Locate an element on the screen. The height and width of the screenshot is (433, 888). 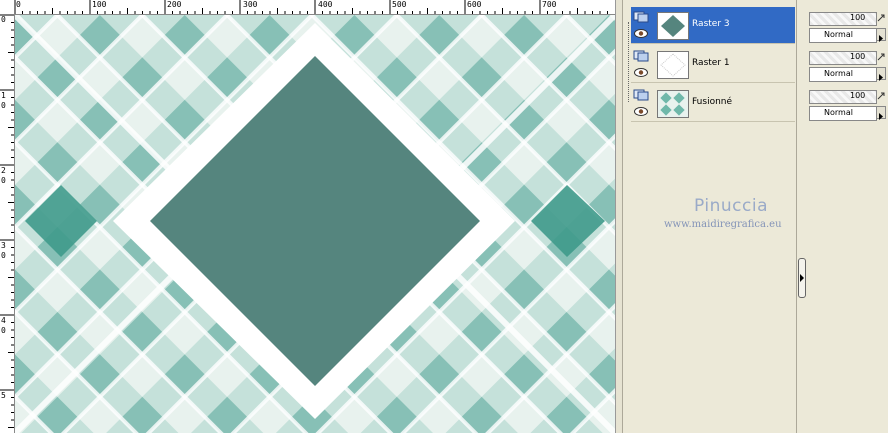
layer-name: Raster 3 is located at coordinates (711, 24).